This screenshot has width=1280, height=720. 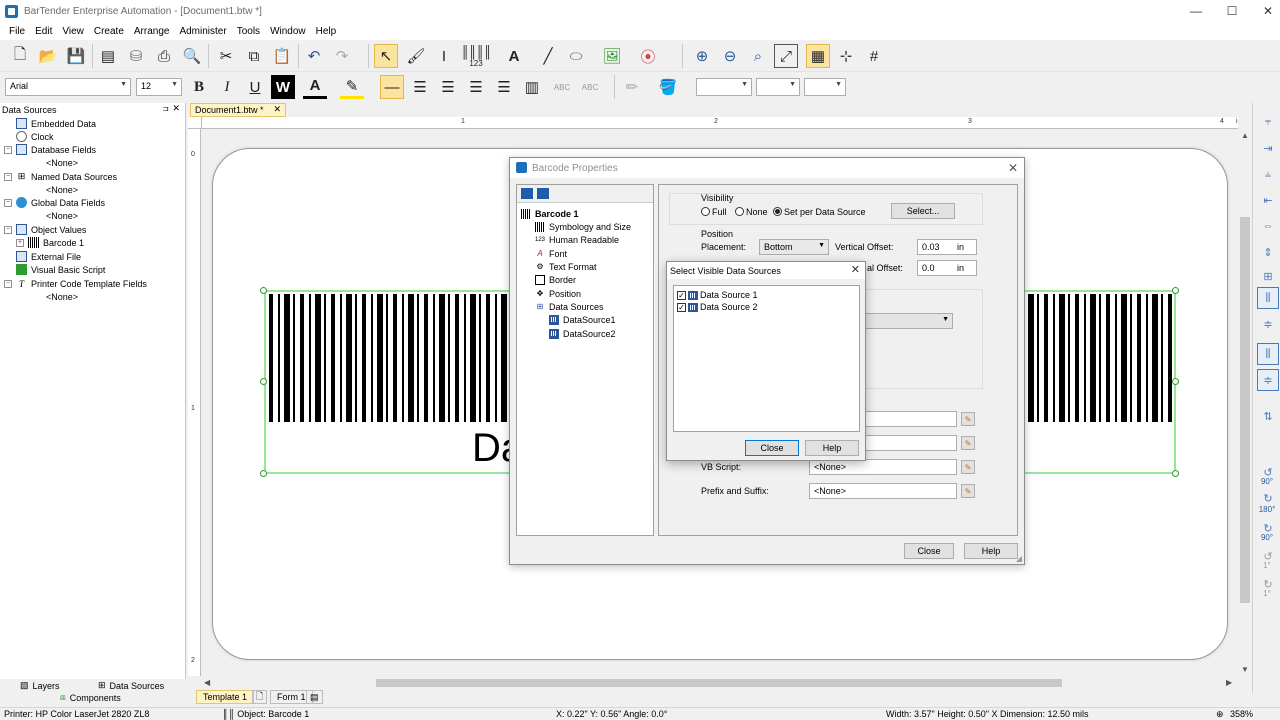 I want to click on highlight-color-icon: ✎, so click(x=352, y=87).